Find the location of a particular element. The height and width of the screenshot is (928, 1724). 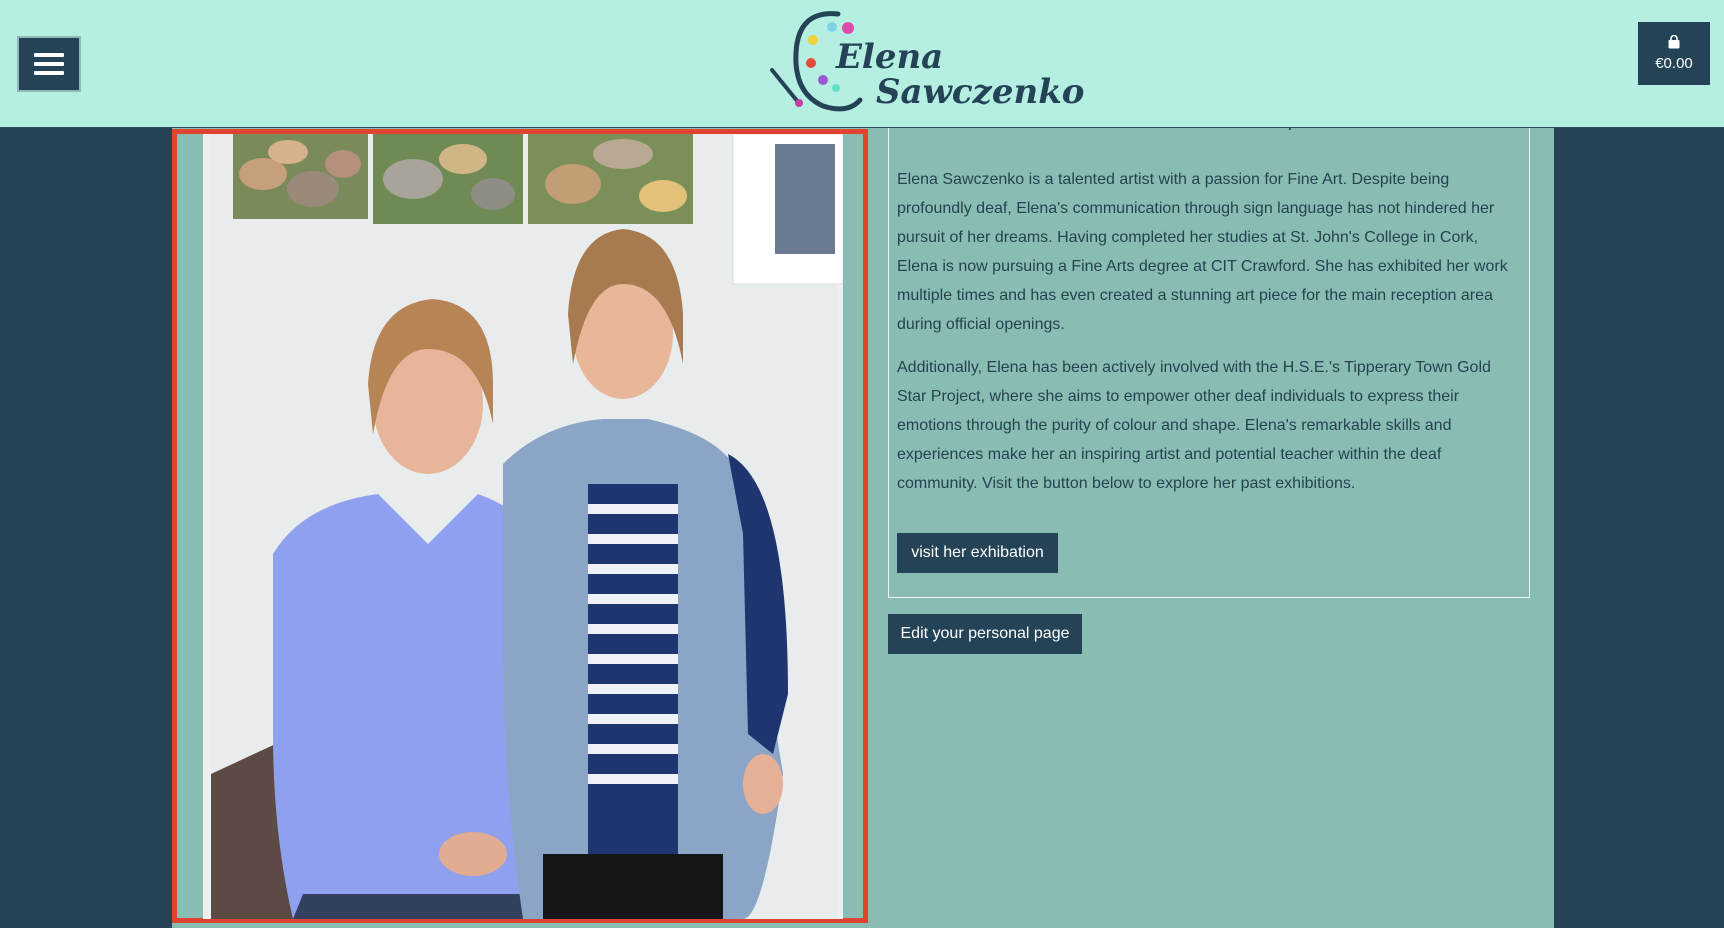

logo-first-name: Elena is located at coordinates (890, 57).